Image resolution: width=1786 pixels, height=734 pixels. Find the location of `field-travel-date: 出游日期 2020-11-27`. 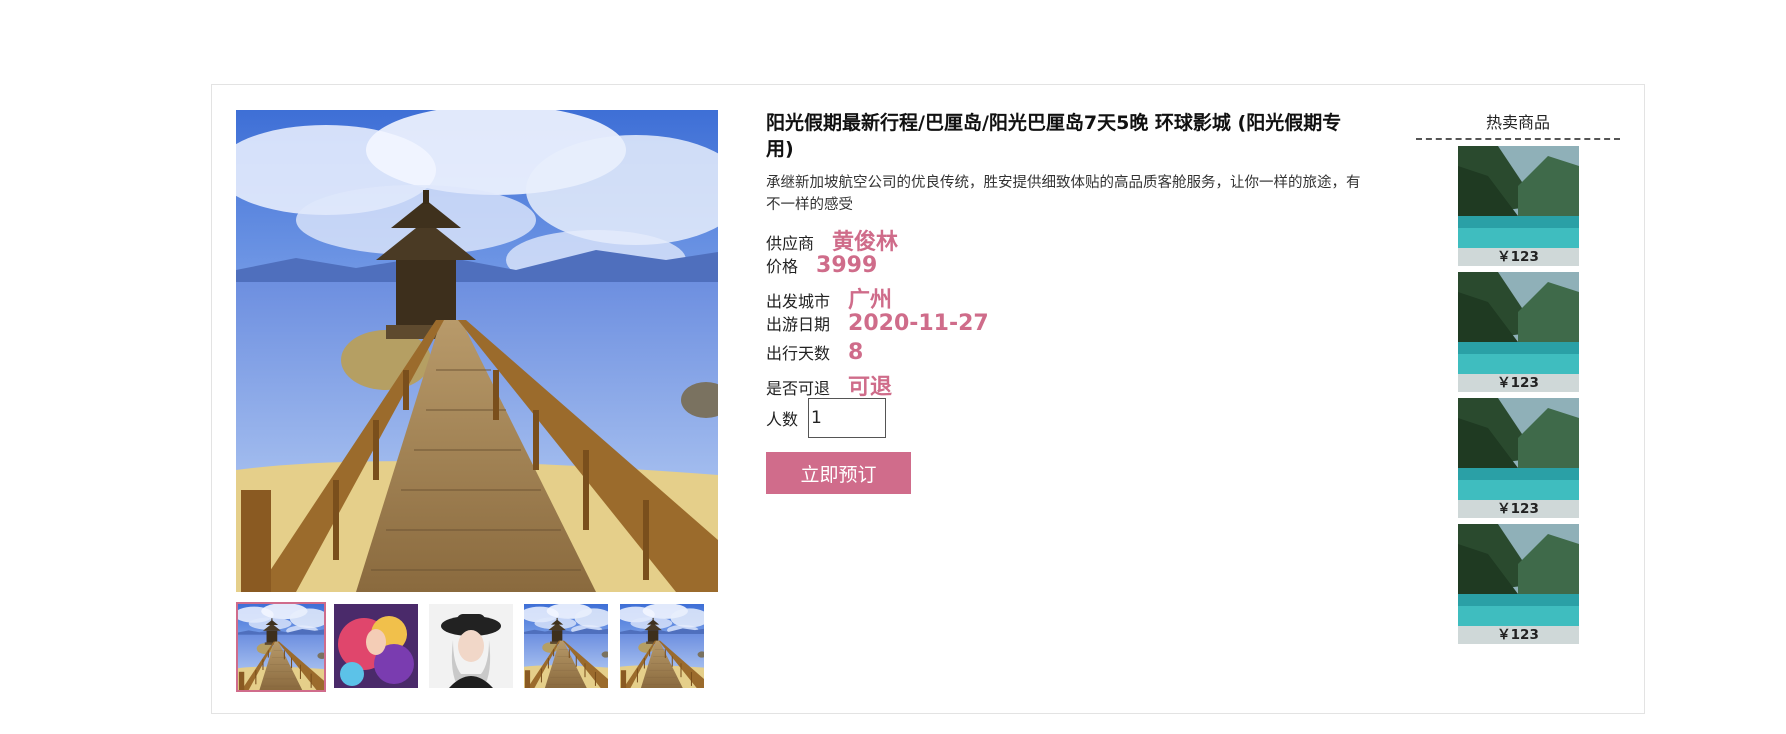

field-travel-date: 出游日期 2020-11-27 is located at coordinates (1066, 325).